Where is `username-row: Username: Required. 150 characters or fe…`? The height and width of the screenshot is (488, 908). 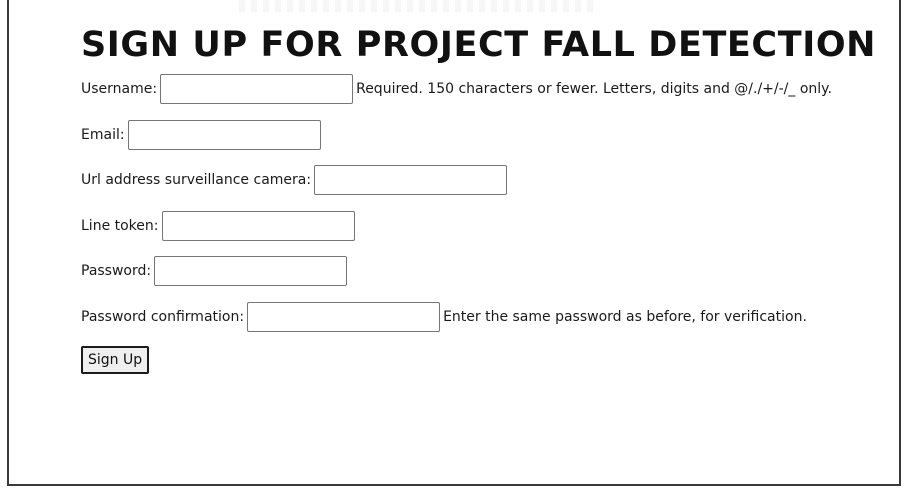 username-row: Username: Required. 150 characters or fe… is located at coordinates (494, 89).